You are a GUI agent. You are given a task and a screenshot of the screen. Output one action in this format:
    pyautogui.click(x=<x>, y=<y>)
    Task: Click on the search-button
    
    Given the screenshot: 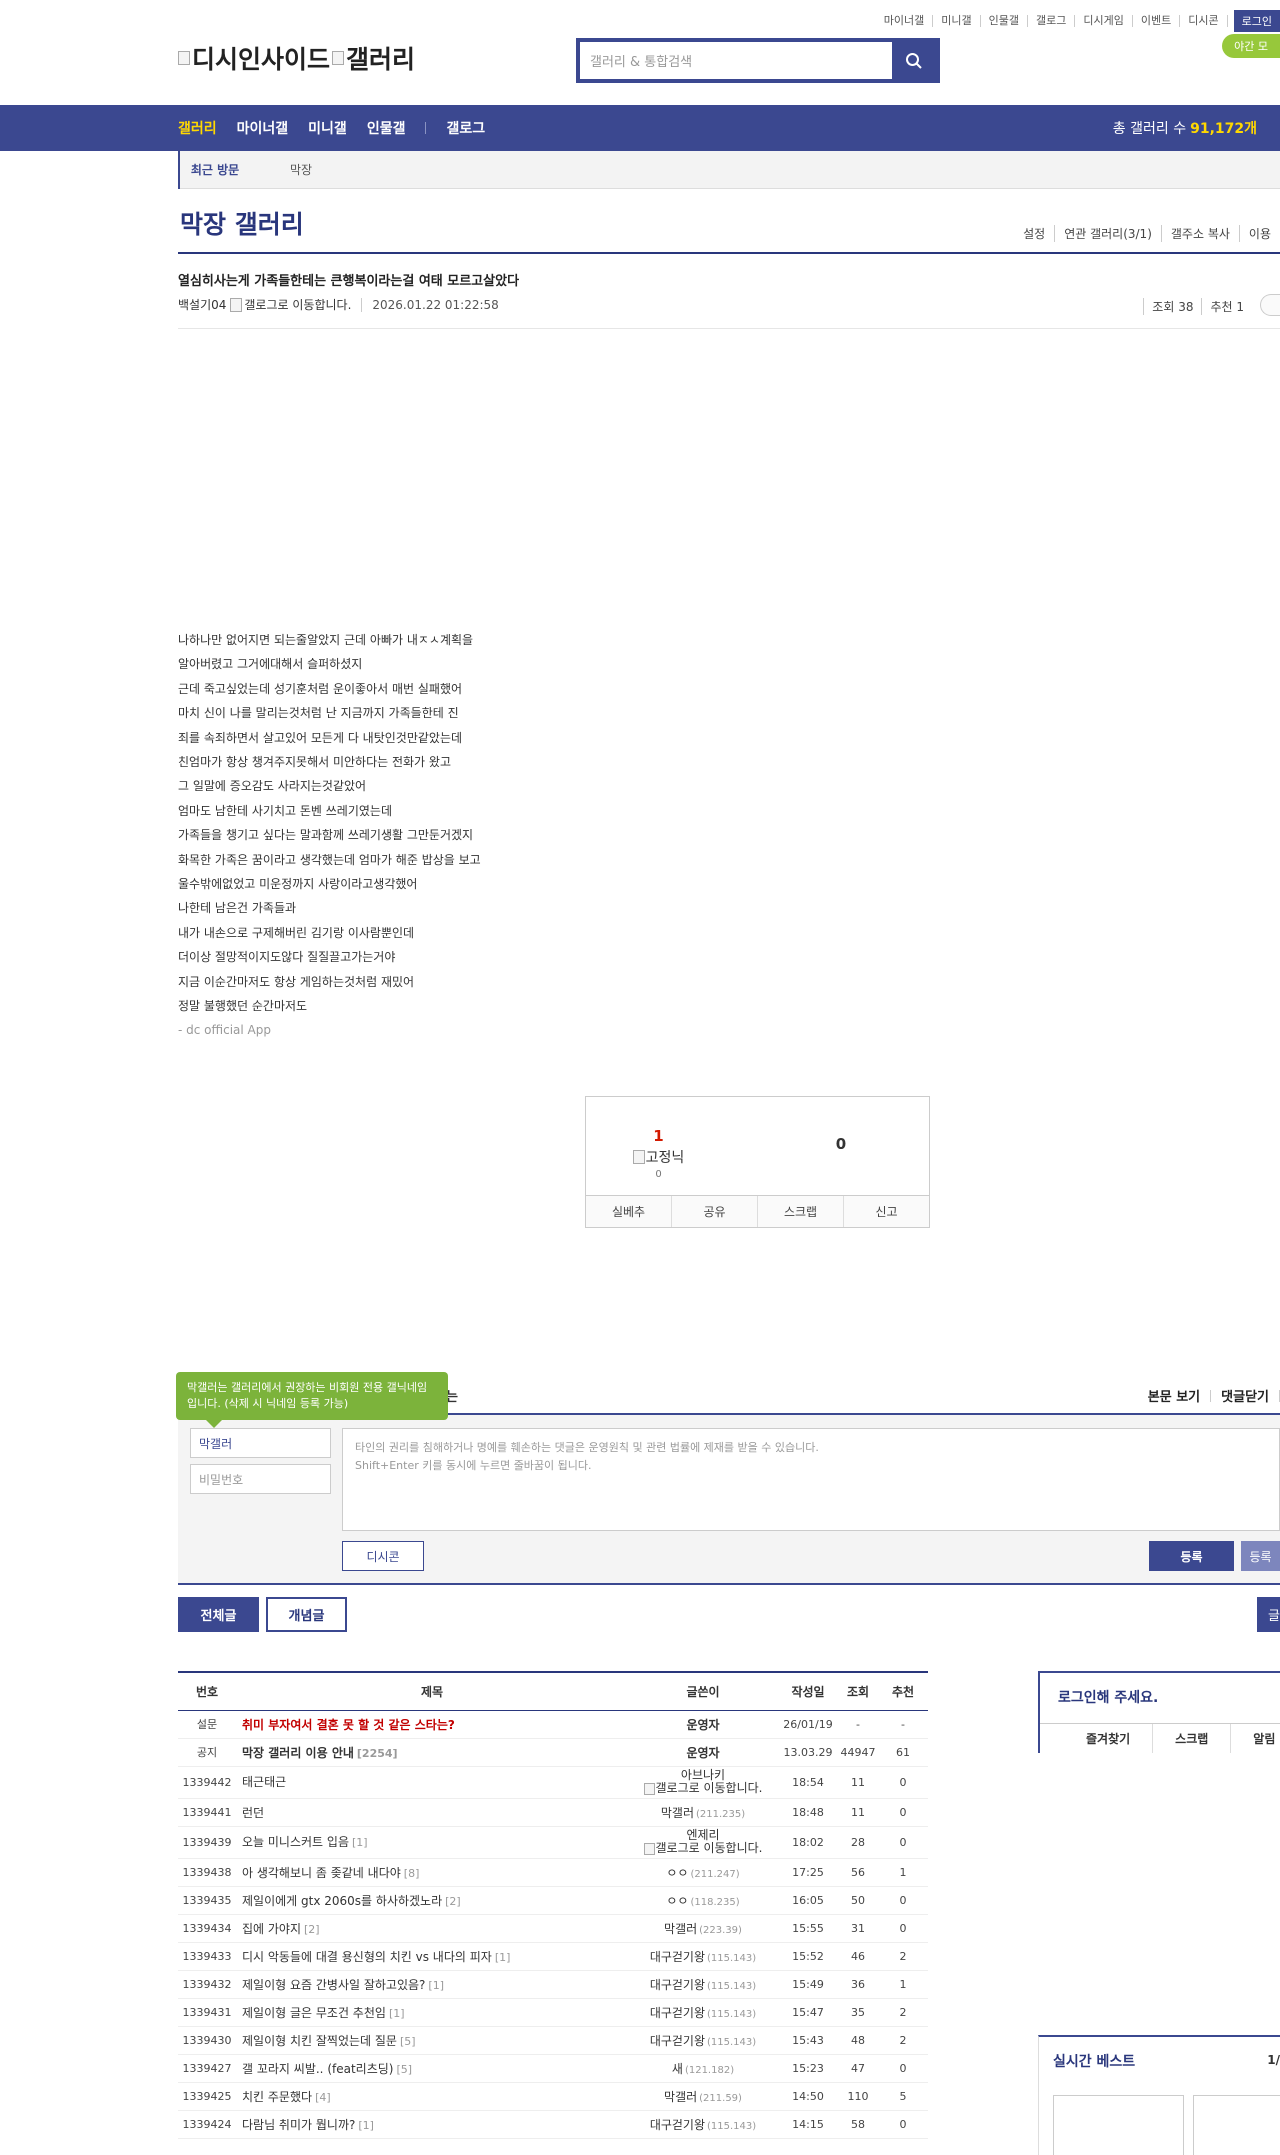 What is the action you would take?
    pyautogui.click(x=914, y=60)
    